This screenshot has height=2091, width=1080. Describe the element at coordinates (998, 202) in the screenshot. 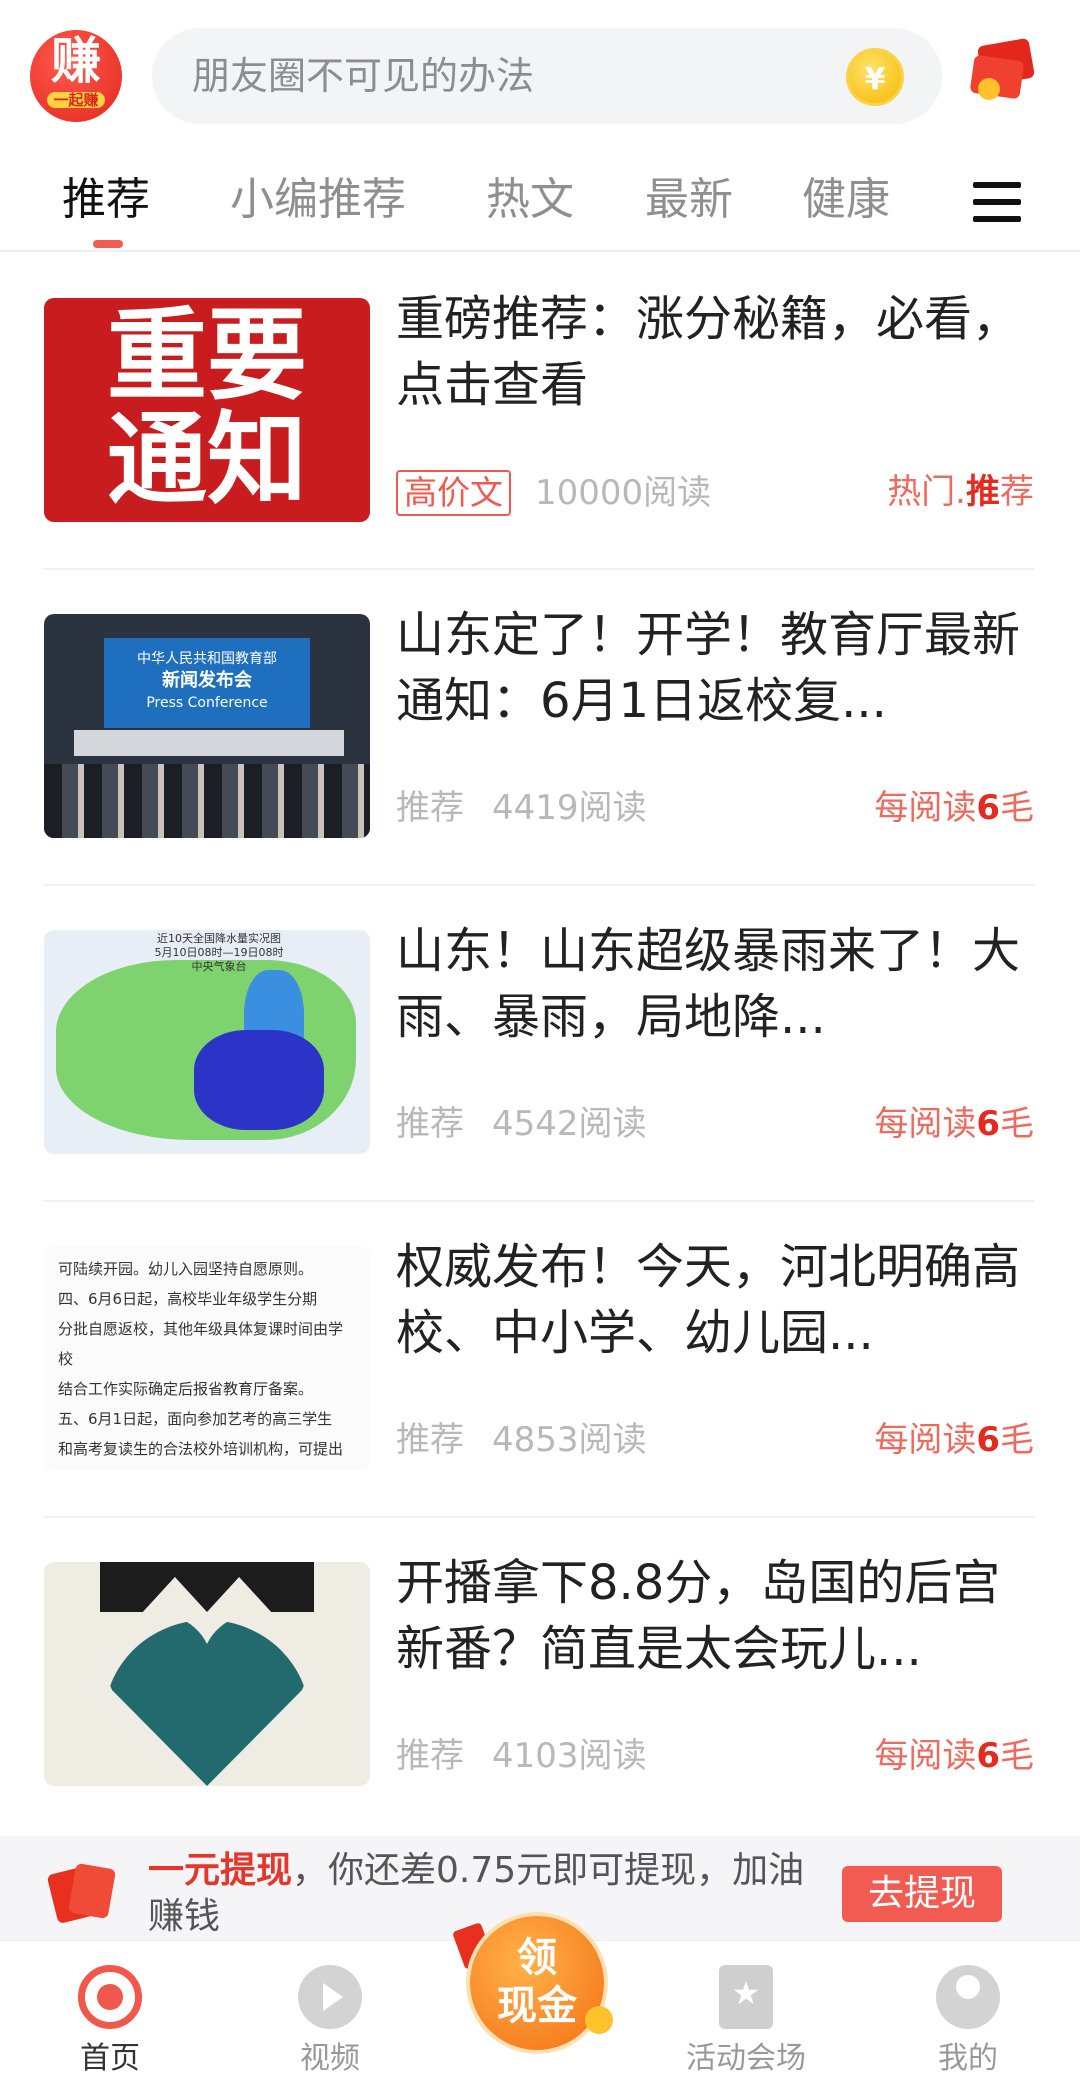

I see `menu-icon` at that location.